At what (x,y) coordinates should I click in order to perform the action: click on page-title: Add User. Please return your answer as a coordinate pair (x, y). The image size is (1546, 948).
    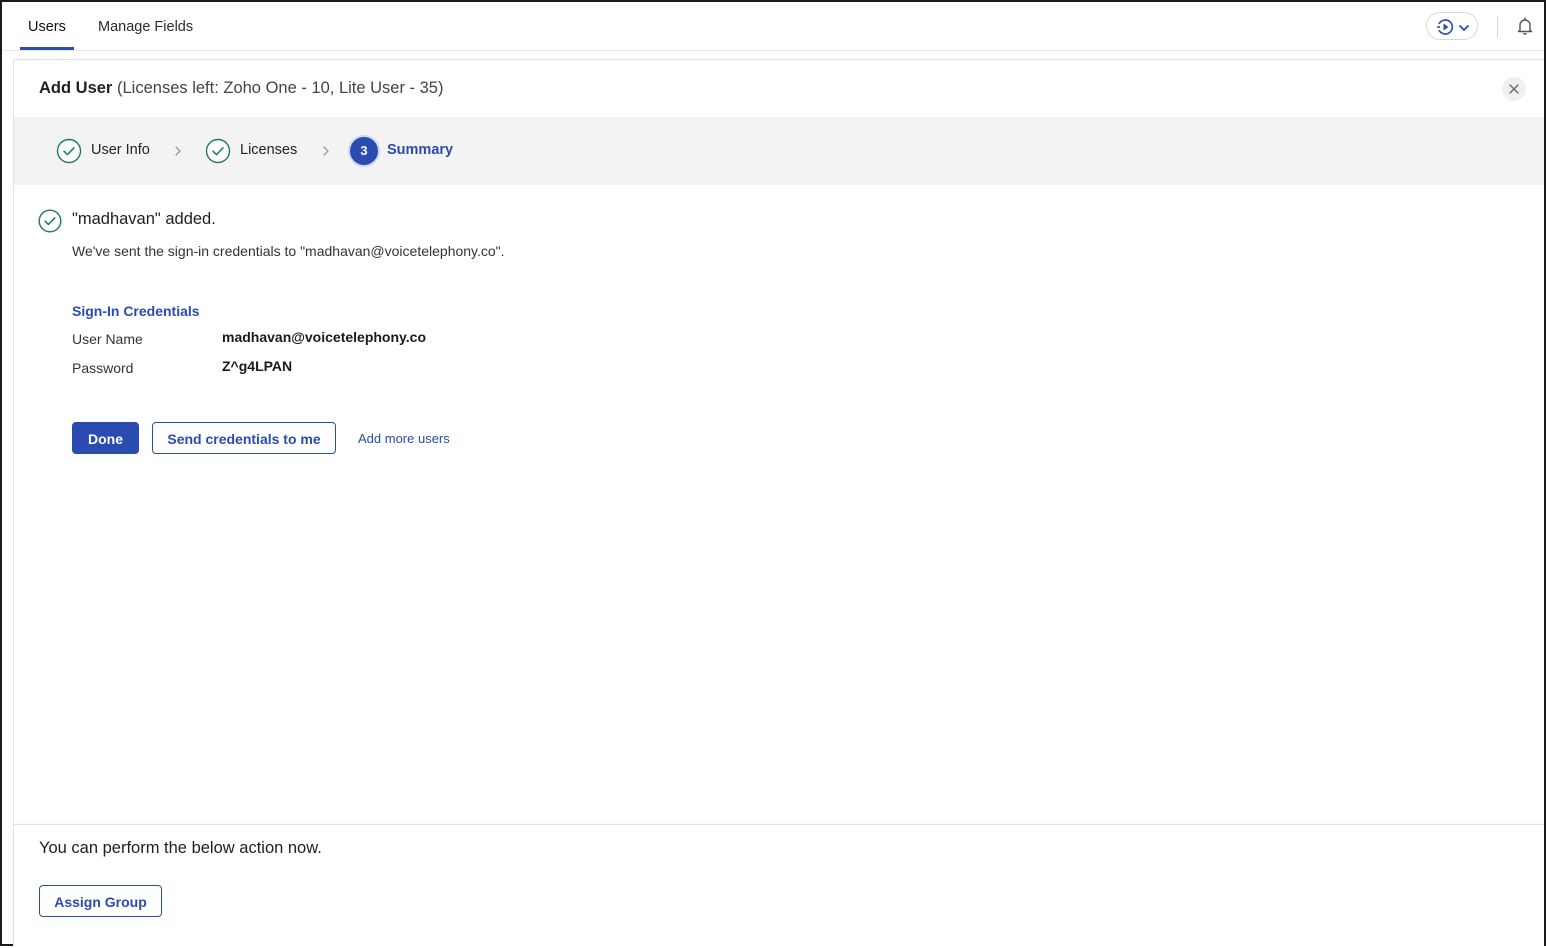
    Looking at the image, I should click on (76, 88).